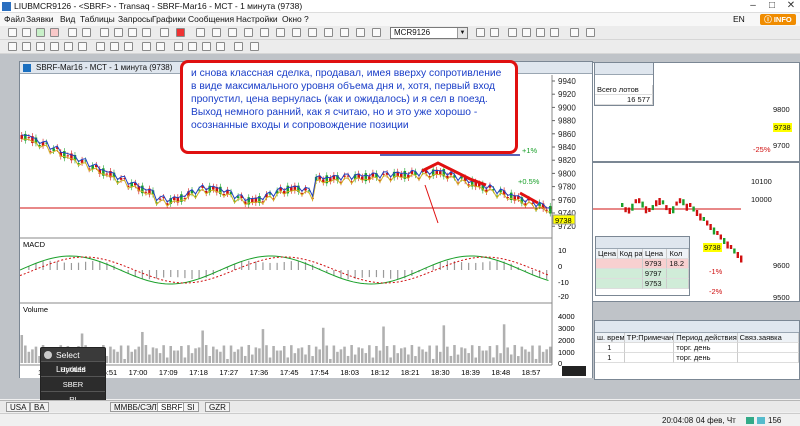 This screenshot has width=800, height=426. I want to click on disconnect-icon, so click(296, 32).